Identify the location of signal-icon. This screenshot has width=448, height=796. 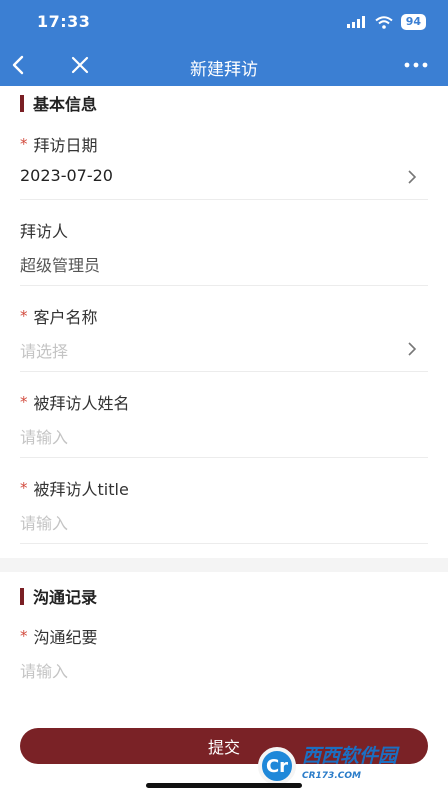
(355, 22).